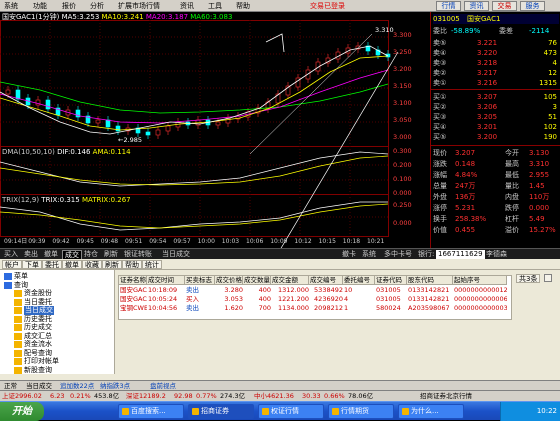 This screenshot has width=560, height=421. What do you see at coordinates (112, 264) in the screenshot?
I see `refresh-button: 刷新` at bounding box center [112, 264].